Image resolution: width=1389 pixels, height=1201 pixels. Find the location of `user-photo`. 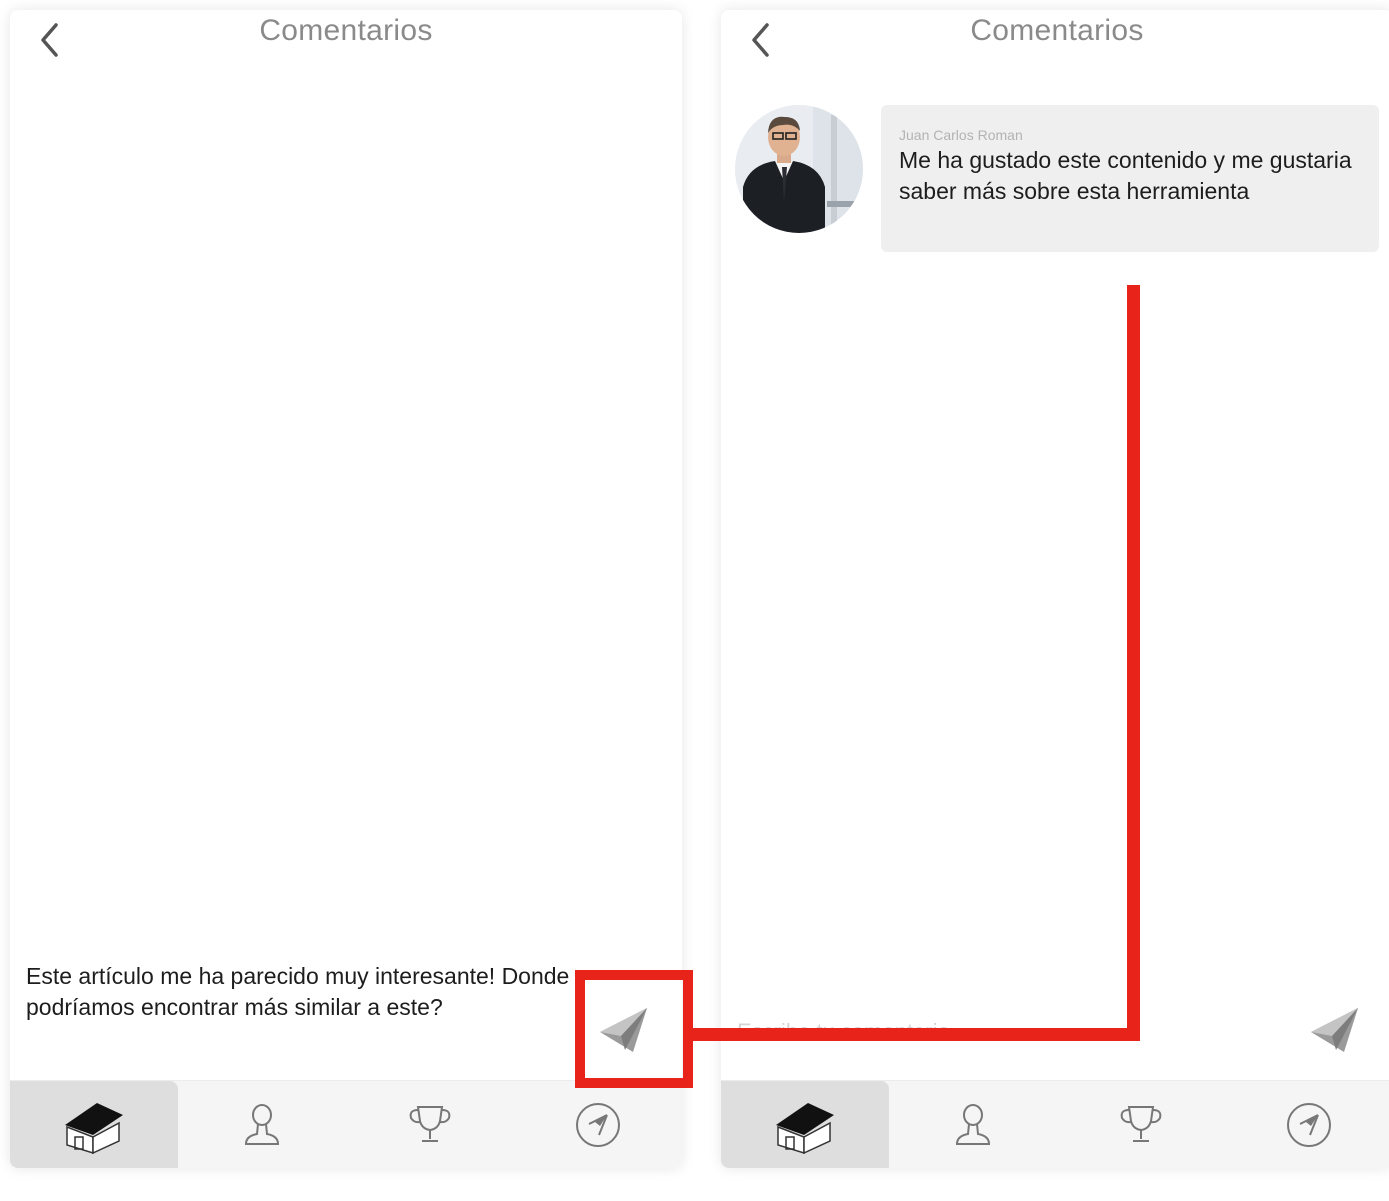

user-photo is located at coordinates (799, 169).